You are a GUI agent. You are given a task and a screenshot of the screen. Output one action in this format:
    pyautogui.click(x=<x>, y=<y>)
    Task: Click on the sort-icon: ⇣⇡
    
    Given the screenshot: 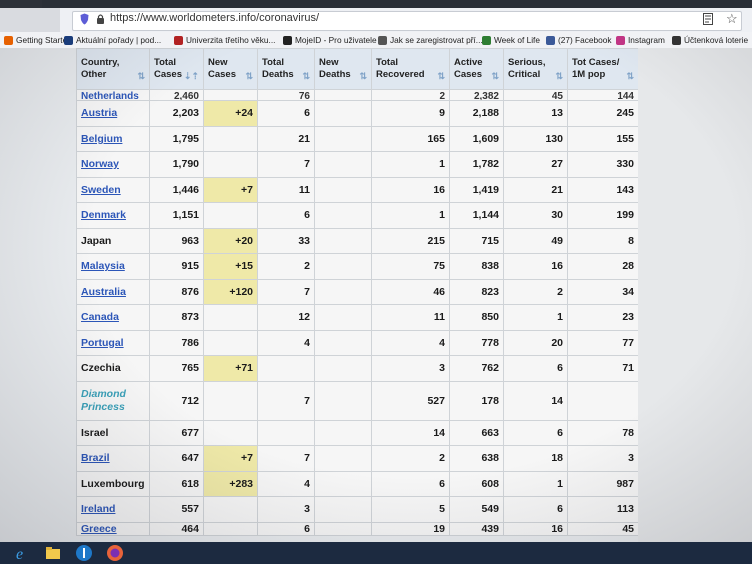 What is the action you would take?
    pyautogui.click(x=191, y=76)
    